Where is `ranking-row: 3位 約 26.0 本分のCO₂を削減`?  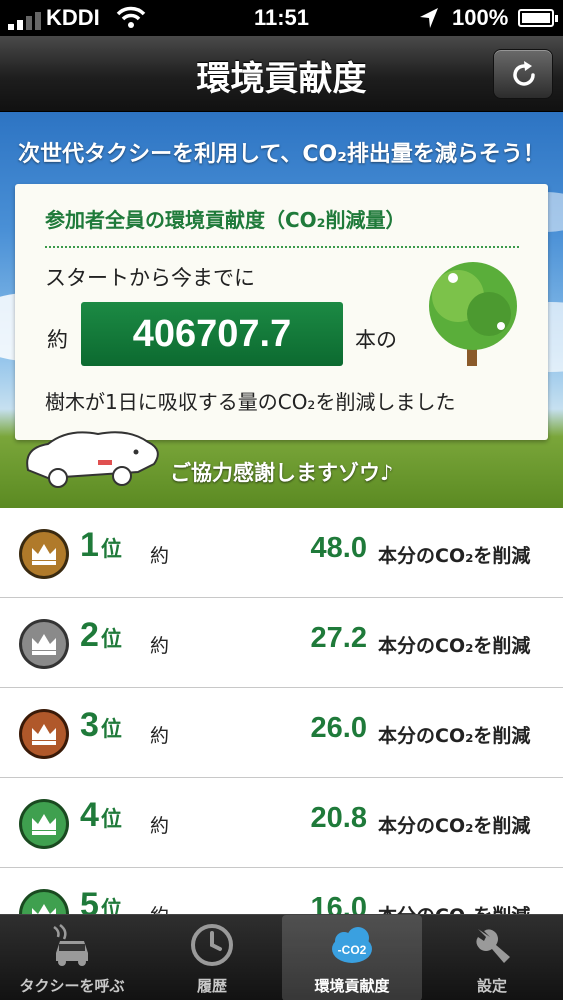
ranking-row: 3位 約 26.0 本分のCO₂を削減 is located at coordinates (281, 733).